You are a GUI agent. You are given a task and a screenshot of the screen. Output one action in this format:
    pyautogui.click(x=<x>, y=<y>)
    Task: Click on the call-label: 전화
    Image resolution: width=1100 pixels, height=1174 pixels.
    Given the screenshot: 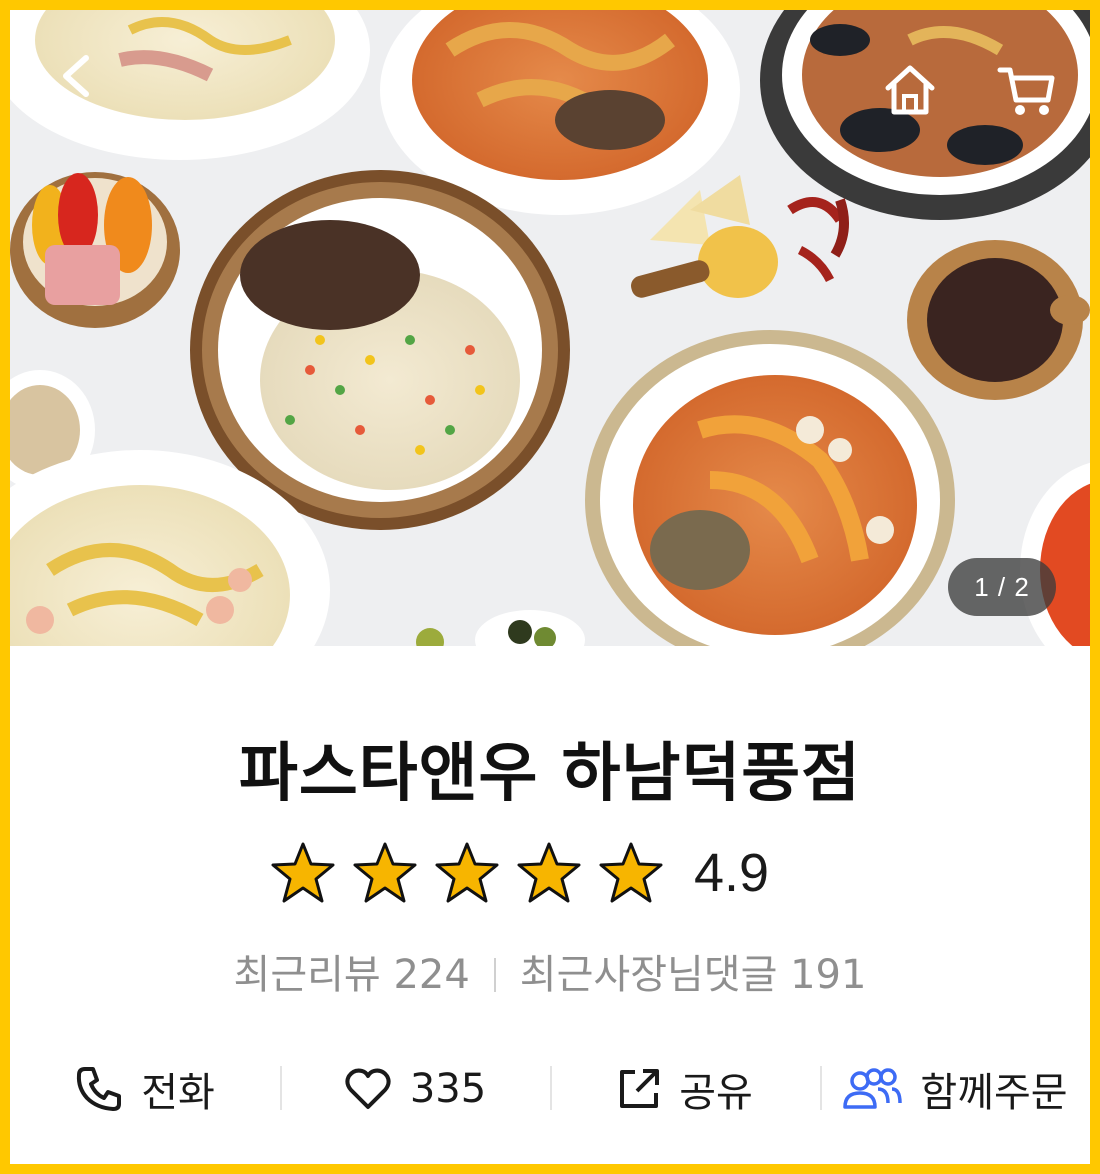 What is the action you would take?
    pyautogui.click(x=178, y=1093)
    